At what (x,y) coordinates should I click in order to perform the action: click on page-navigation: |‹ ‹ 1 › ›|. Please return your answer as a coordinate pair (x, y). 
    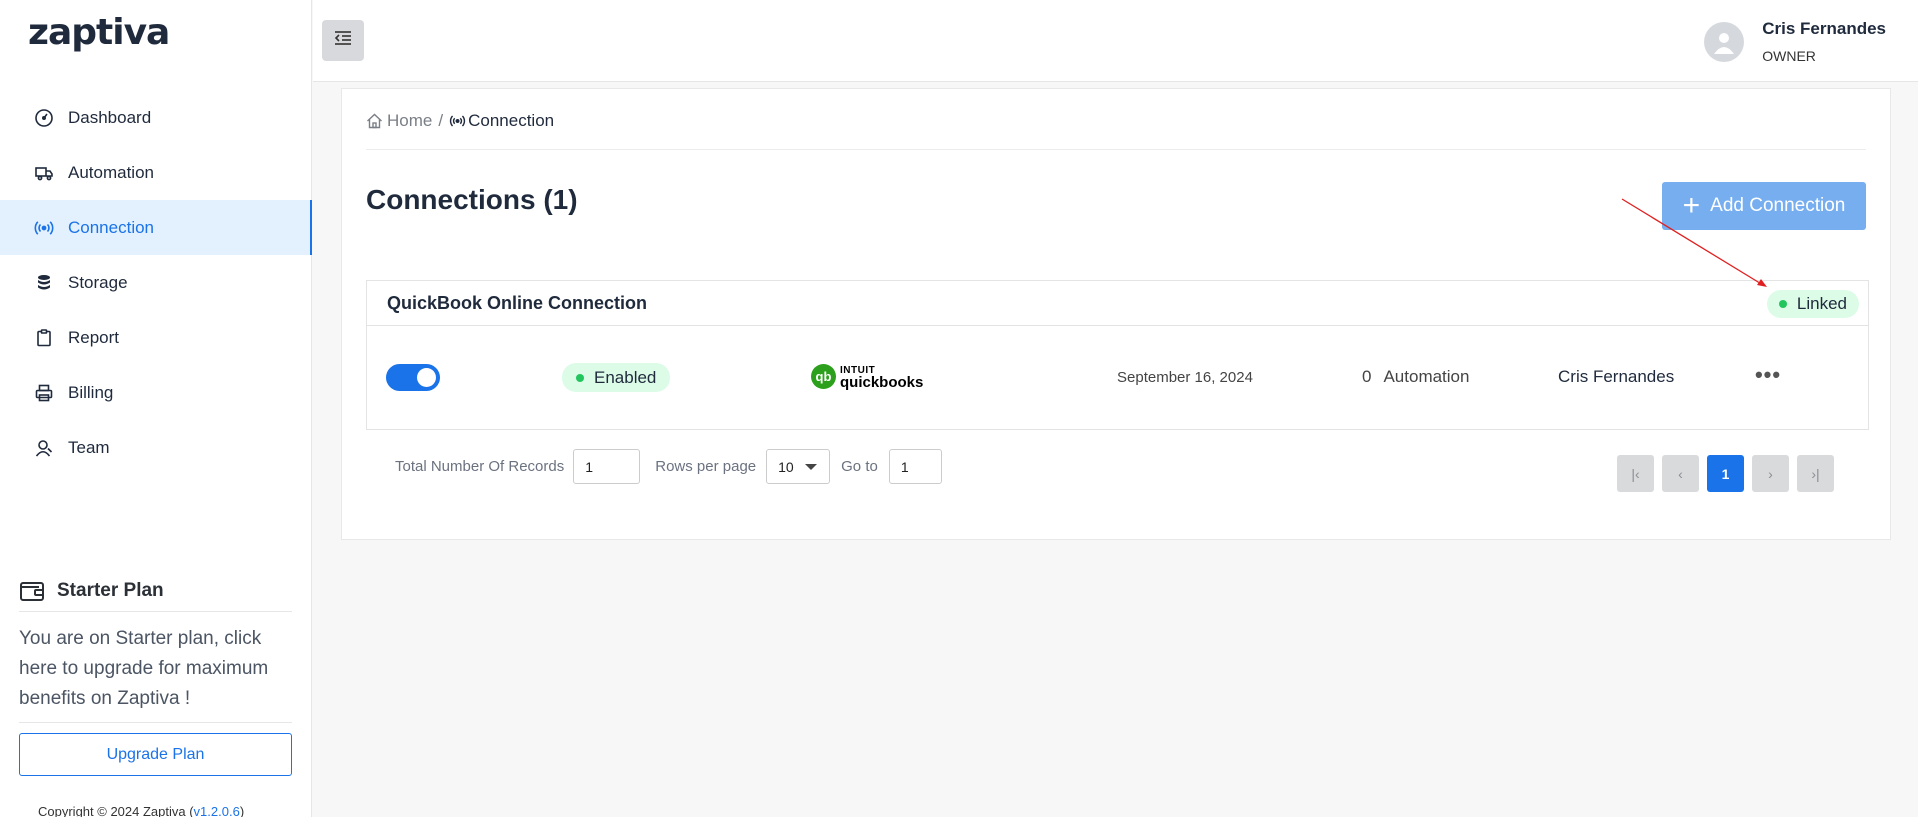
    Looking at the image, I should click on (1721, 473).